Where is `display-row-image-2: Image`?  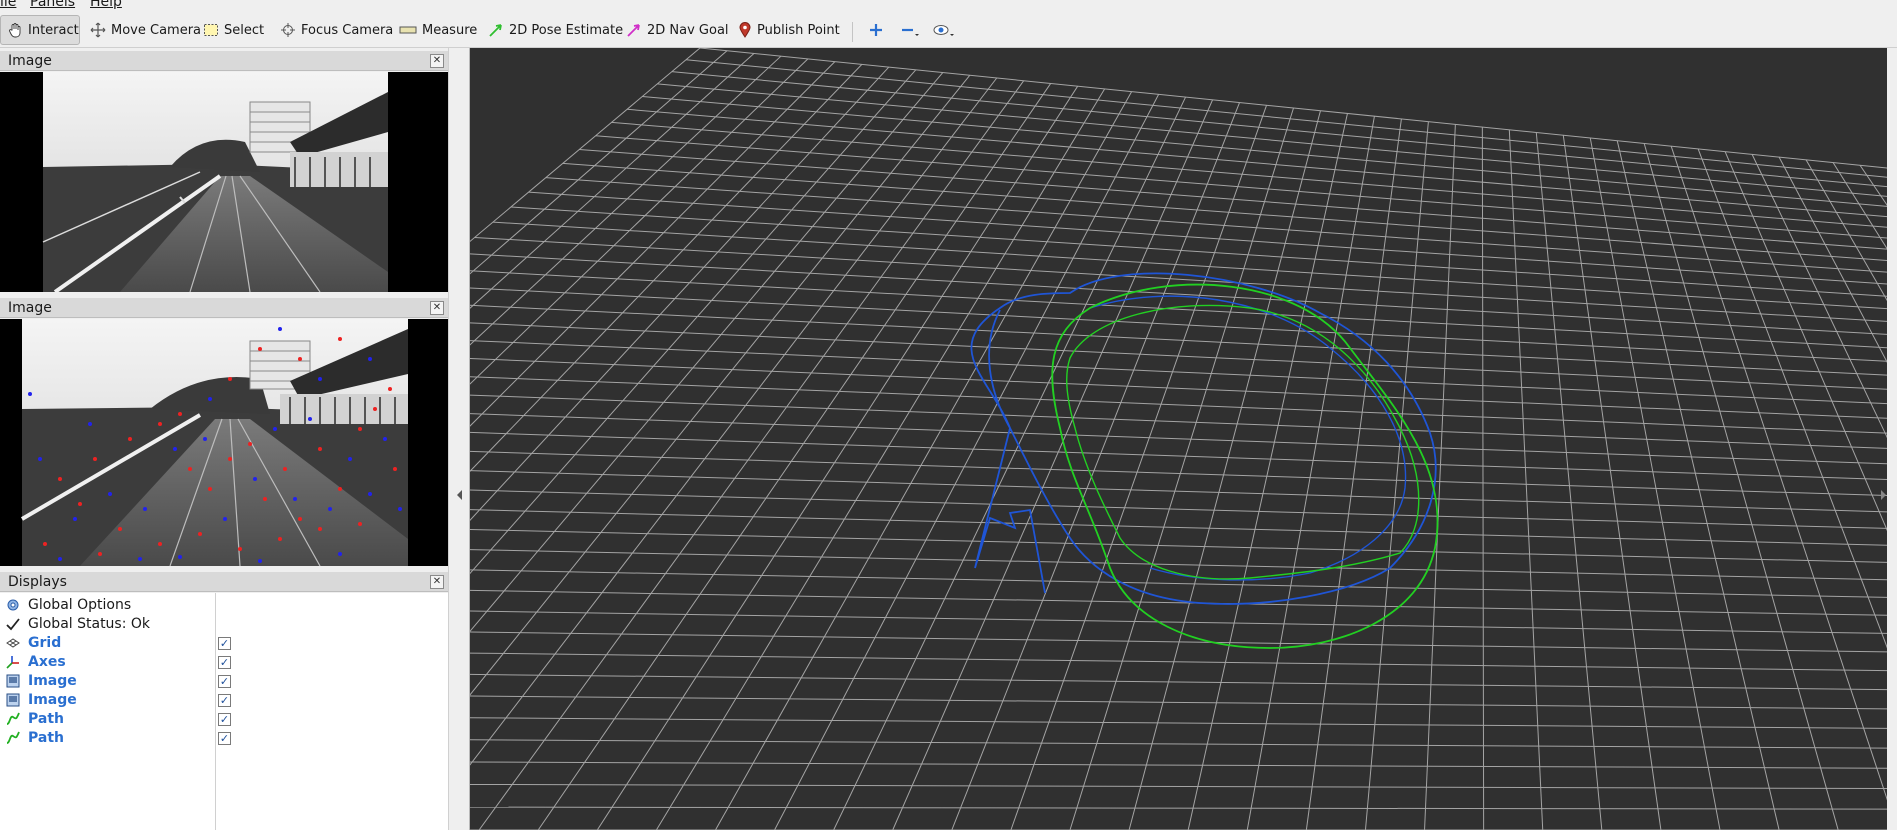
display-row-image-2: Image is located at coordinates (41, 699).